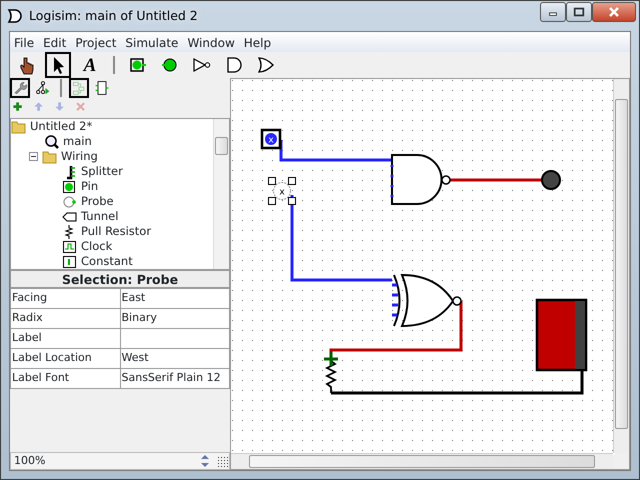 The height and width of the screenshot is (480, 640). What do you see at coordinates (175, 298) in the screenshot?
I see `property-value: East` at bounding box center [175, 298].